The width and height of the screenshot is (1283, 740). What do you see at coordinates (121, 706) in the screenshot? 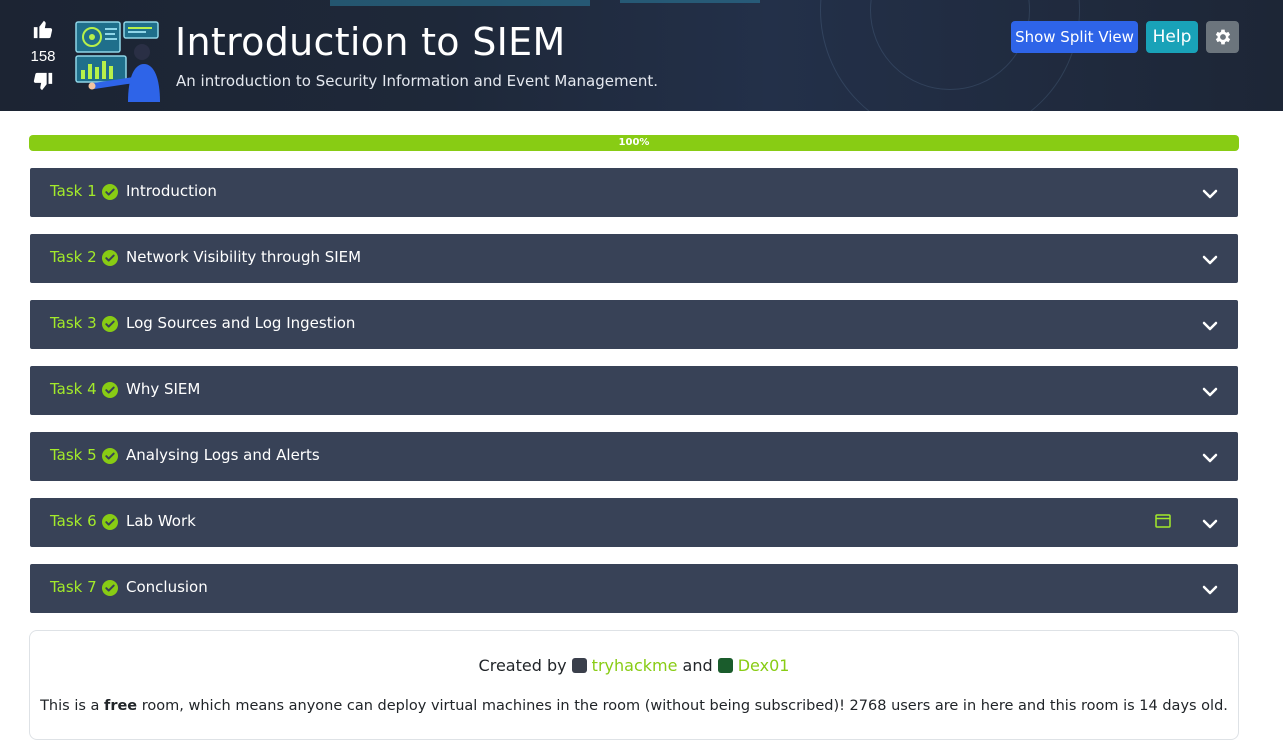
I see `free-label: free` at bounding box center [121, 706].